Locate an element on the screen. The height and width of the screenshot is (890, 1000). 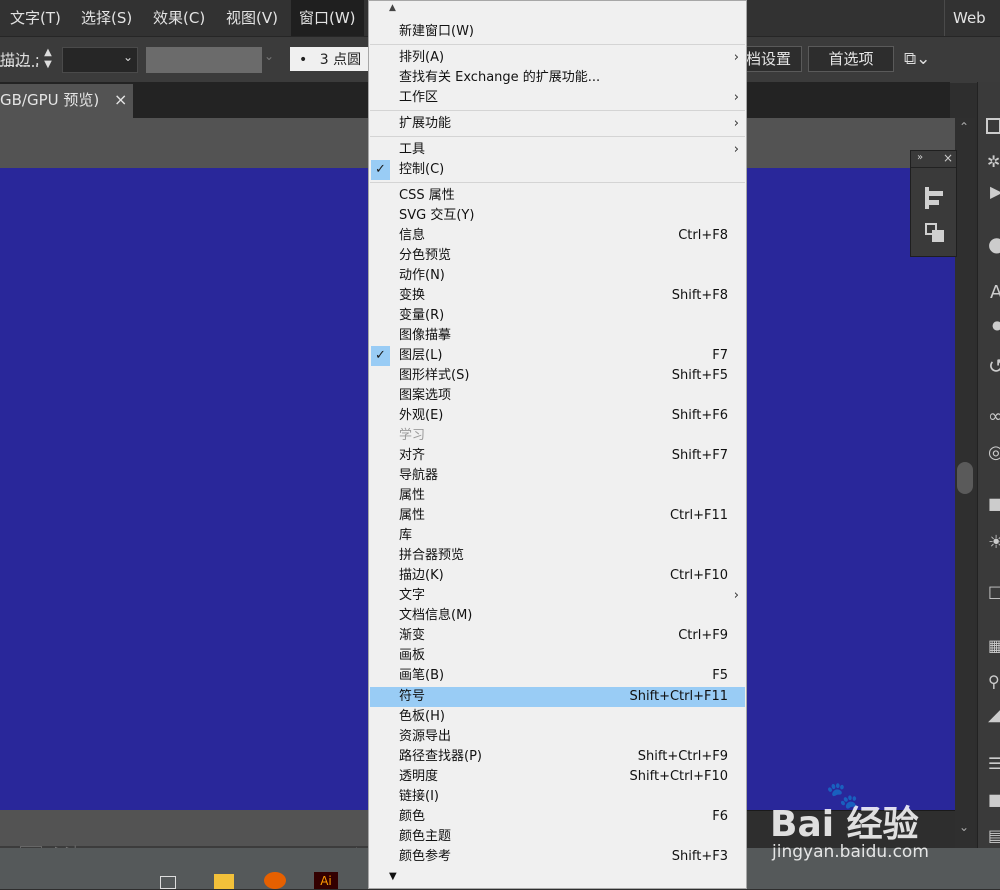
menu-item-pathfinder: 路径查找器(P) Shift+Ctrl+F9 is located at coordinates (557, 757).